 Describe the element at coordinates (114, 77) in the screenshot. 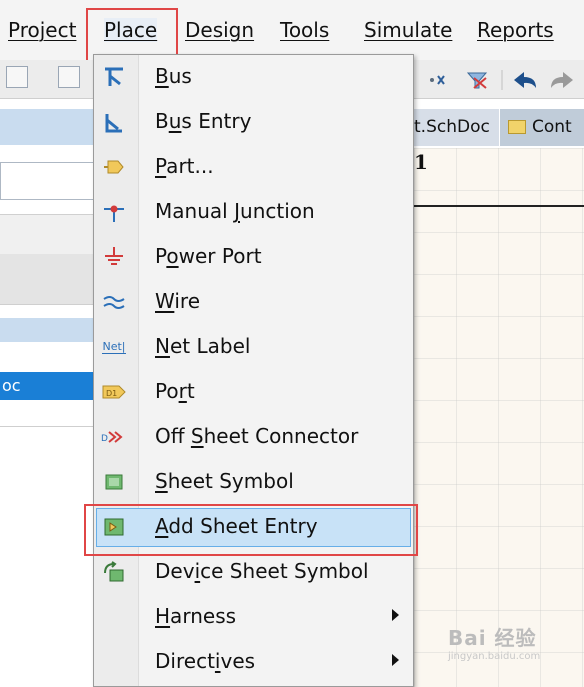

I see `bus-icon` at that location.